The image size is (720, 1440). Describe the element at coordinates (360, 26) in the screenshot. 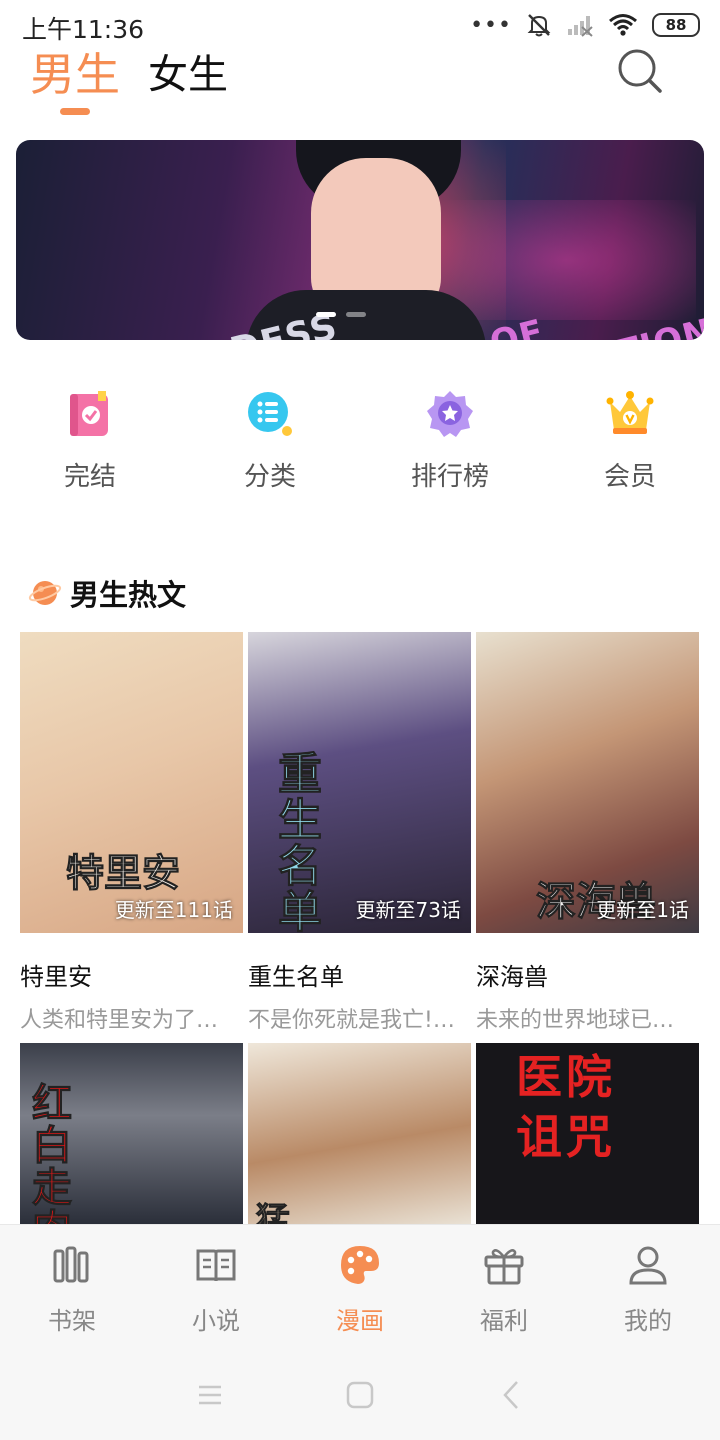

I see `status-bar: 上午11:36 ••• 88` at that location.